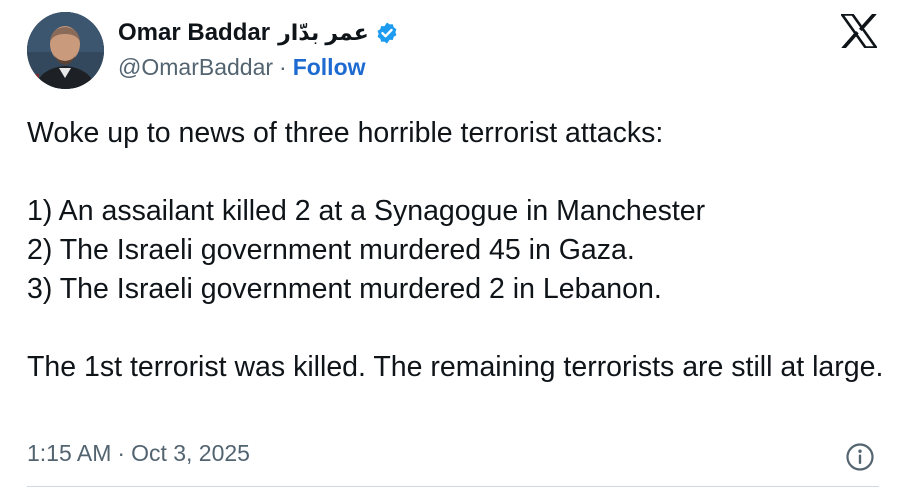 The height and width of the screenshot is (499, 899). Describe the element at coordinates (69, 453) in the screenshot. I see `tweet-time: 1:15 AM` at that location.